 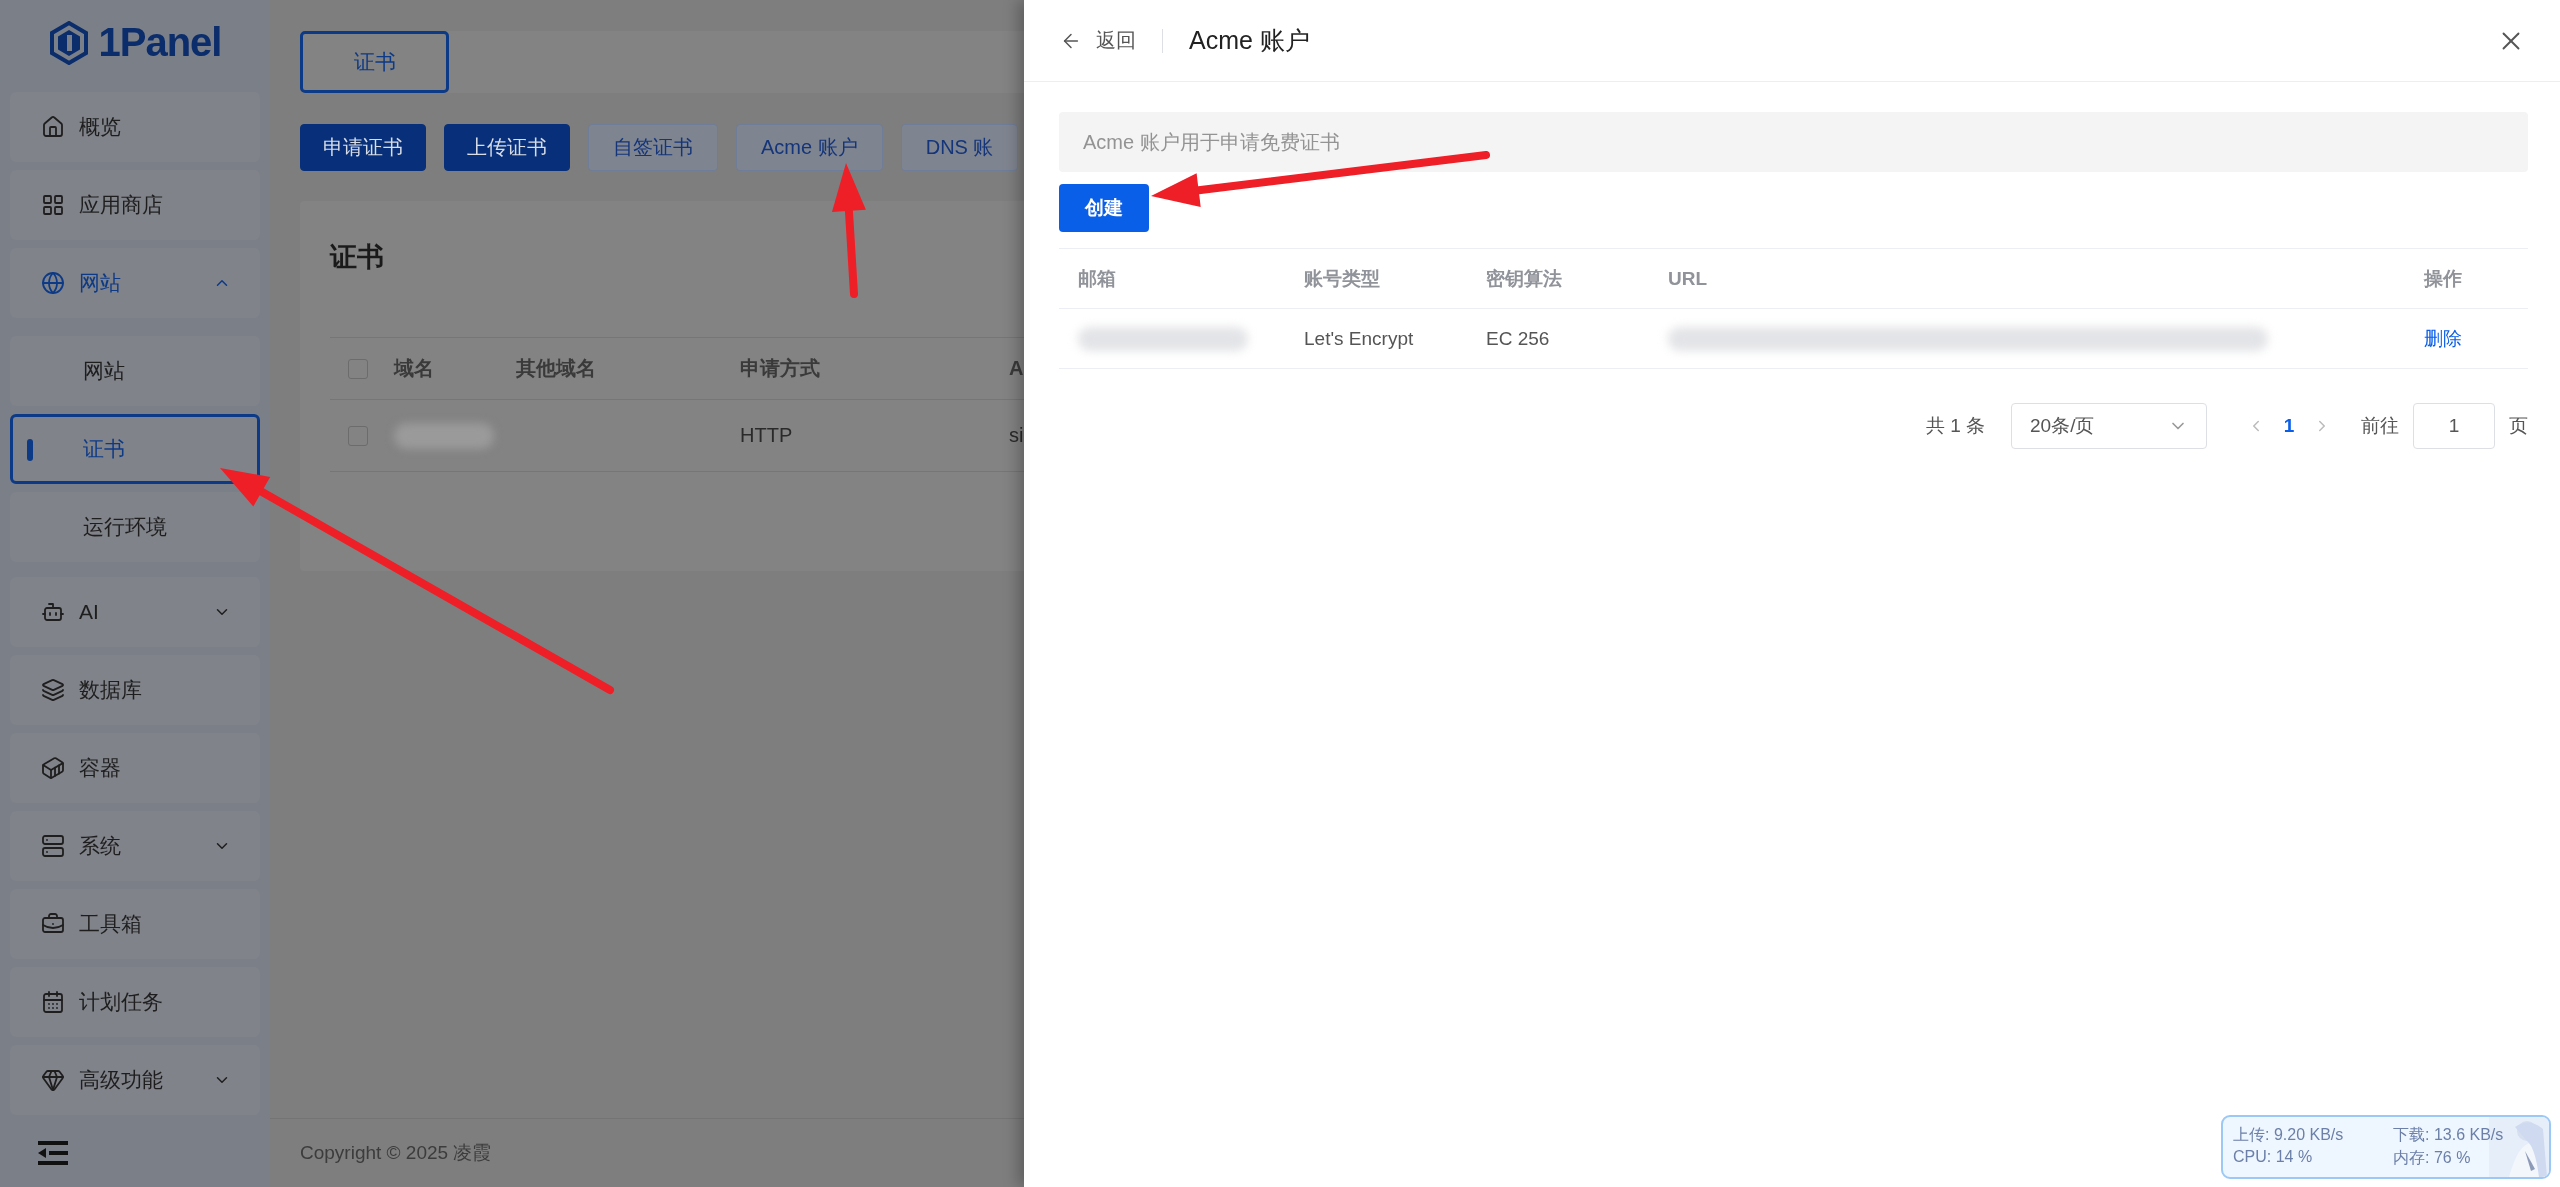 I want to click on delete-link: 删除, so click(x=2443, y=338).